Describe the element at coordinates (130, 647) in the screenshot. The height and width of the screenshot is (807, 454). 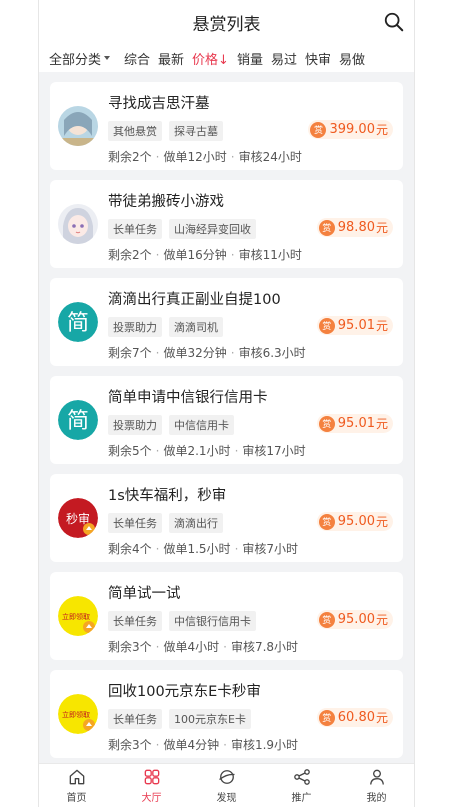
I see `remaining-count: 剩余3个` at that location.